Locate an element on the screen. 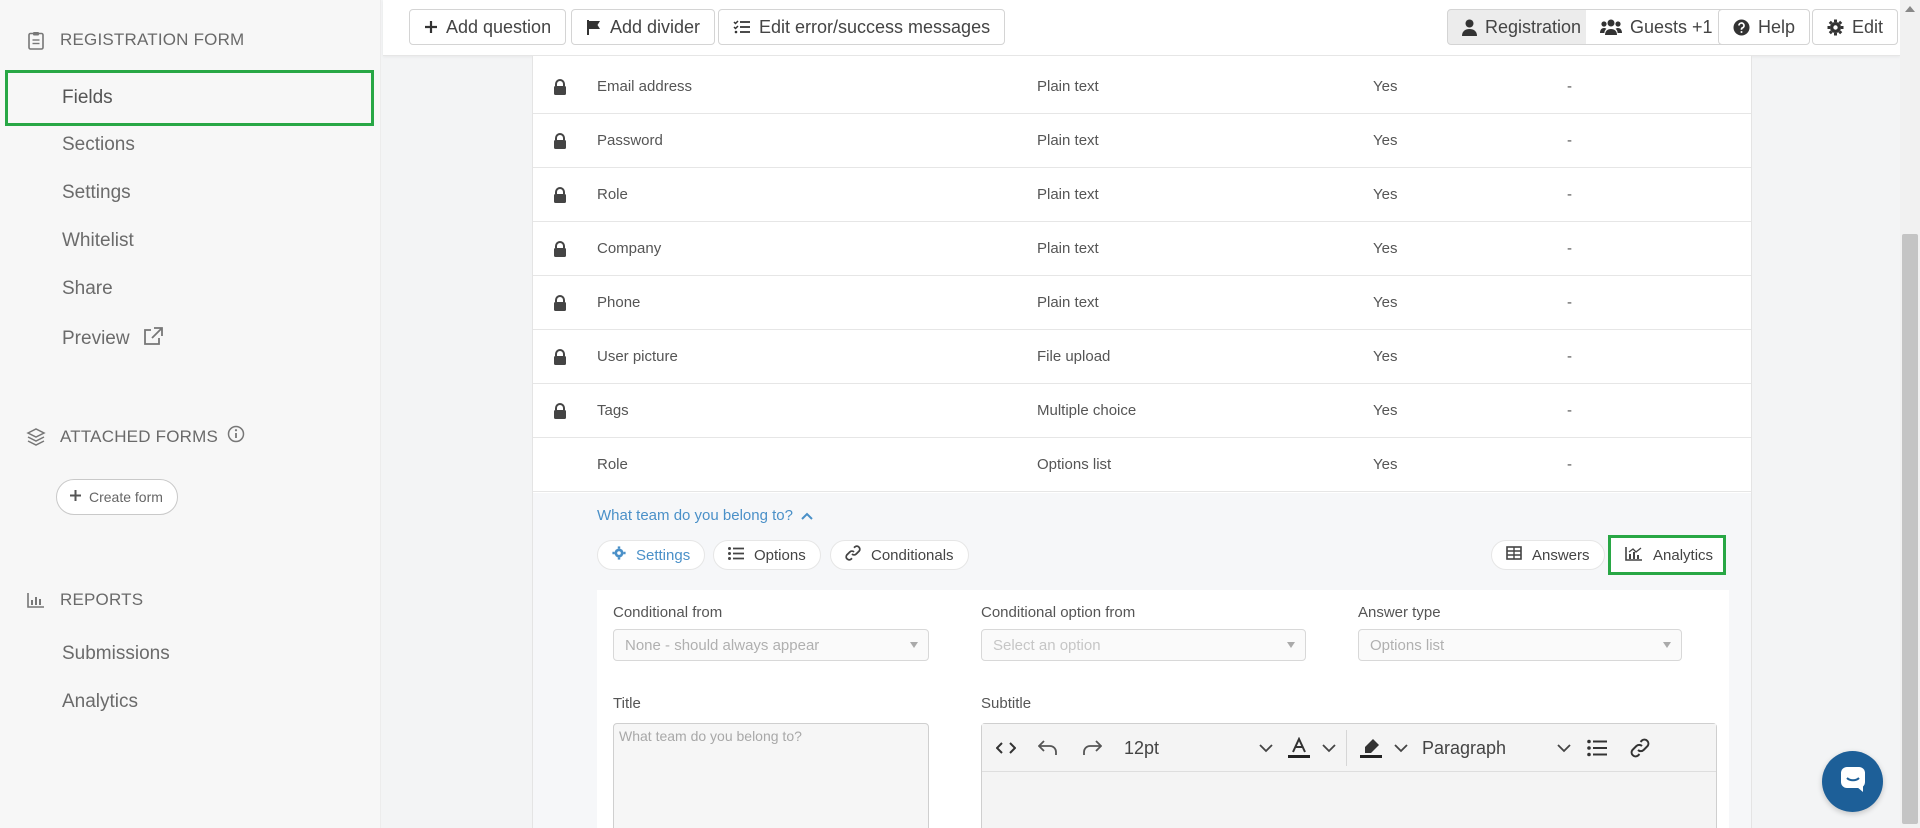 This screenshot has height=828, width=1920. sidebar-item-share: Share is located at coordinates (87, 289).